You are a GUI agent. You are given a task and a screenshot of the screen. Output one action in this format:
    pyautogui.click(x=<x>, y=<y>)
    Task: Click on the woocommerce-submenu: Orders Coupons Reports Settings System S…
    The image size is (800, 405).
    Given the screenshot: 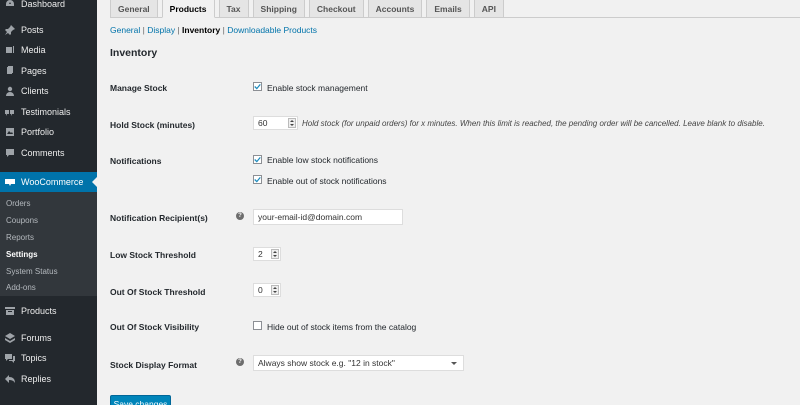 What is the action you would take?
    pyautogui.click(x=48, y=244)
    